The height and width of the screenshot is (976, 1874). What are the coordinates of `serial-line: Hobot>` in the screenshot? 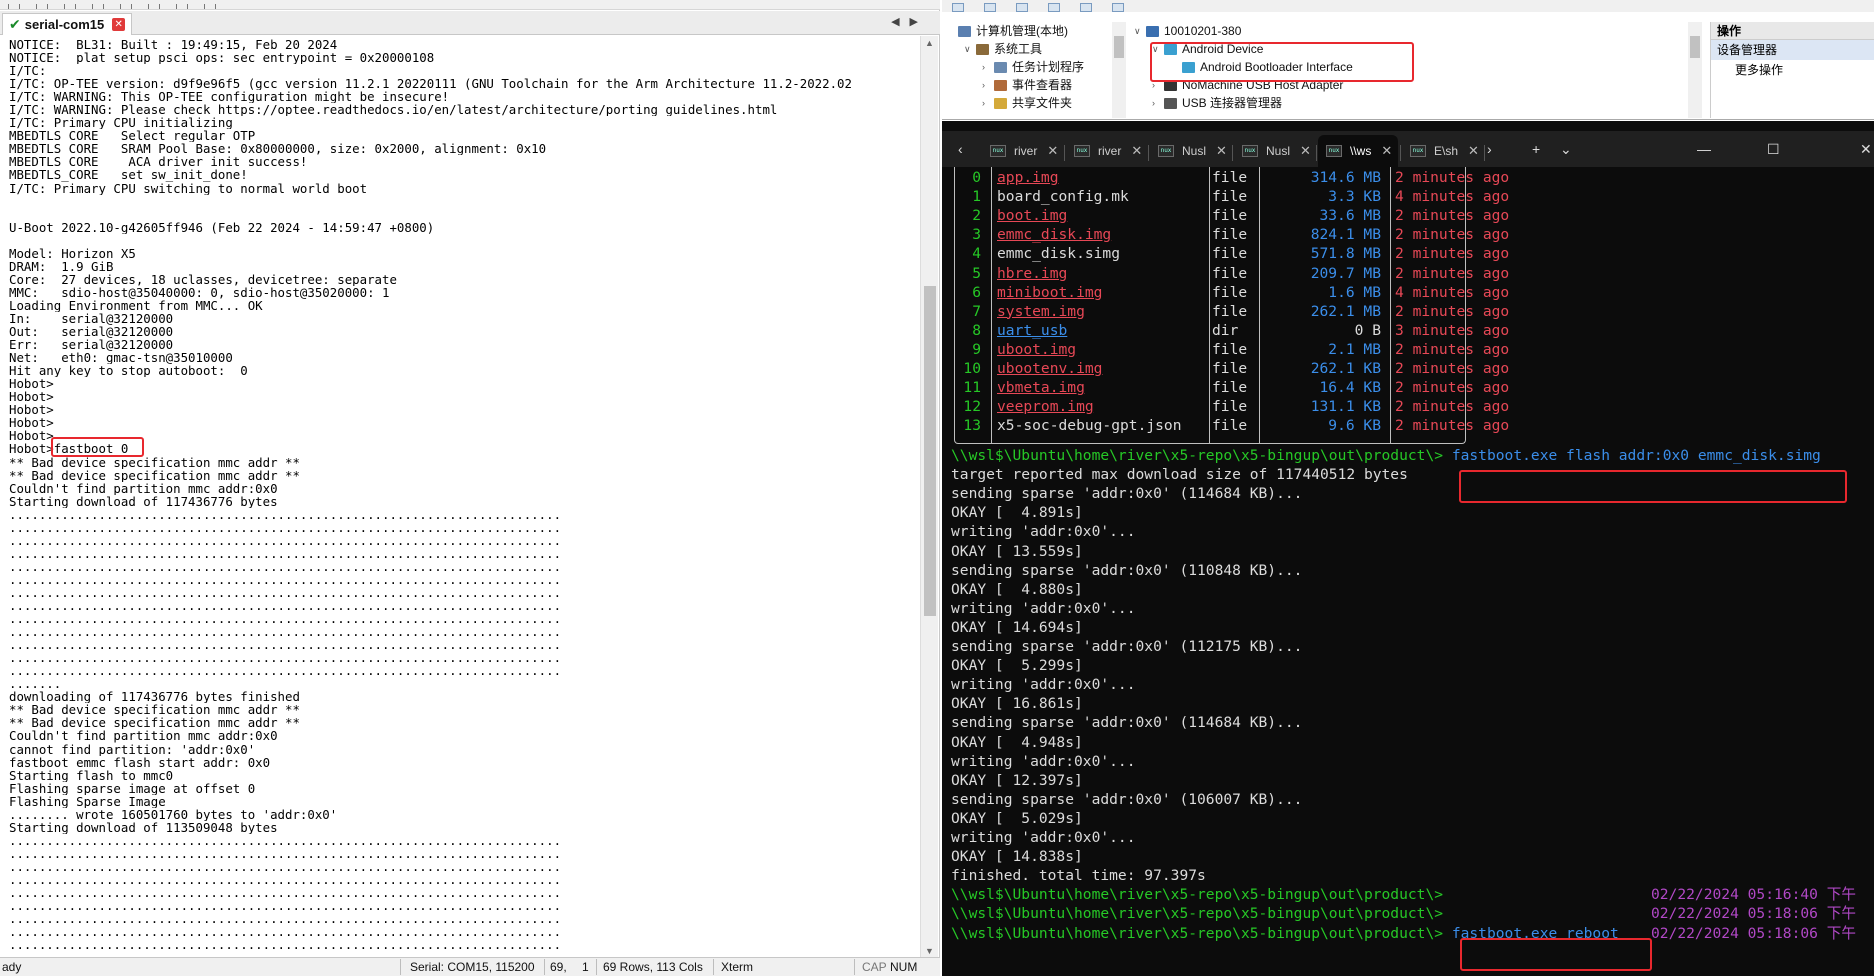 It's located at (31, 436).